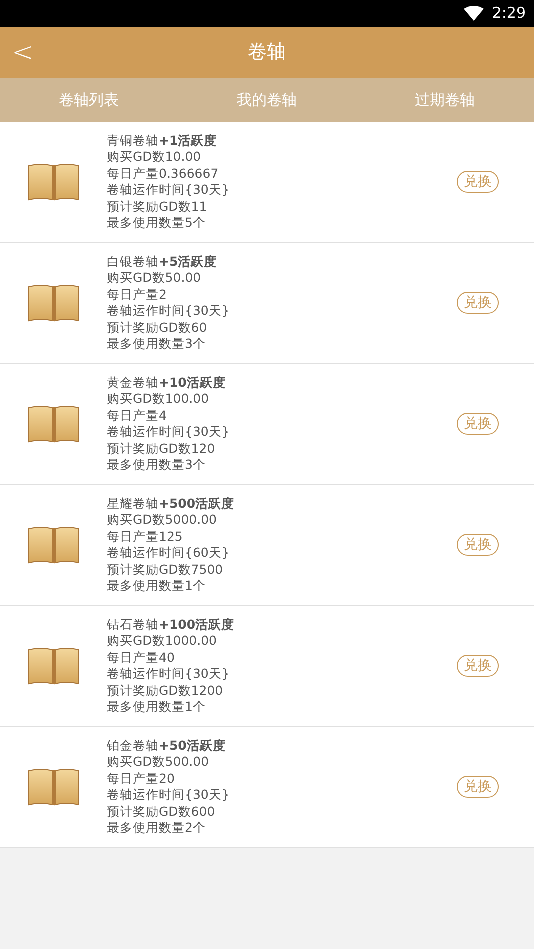 Image resolution: width=534 pixels, height=949 pixels. I want to click on scroll-title: 白银卷轴+5活跃度, so click(162, 262).